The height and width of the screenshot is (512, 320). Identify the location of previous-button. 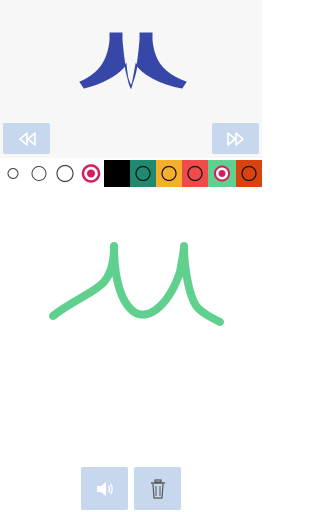
(26, 138).